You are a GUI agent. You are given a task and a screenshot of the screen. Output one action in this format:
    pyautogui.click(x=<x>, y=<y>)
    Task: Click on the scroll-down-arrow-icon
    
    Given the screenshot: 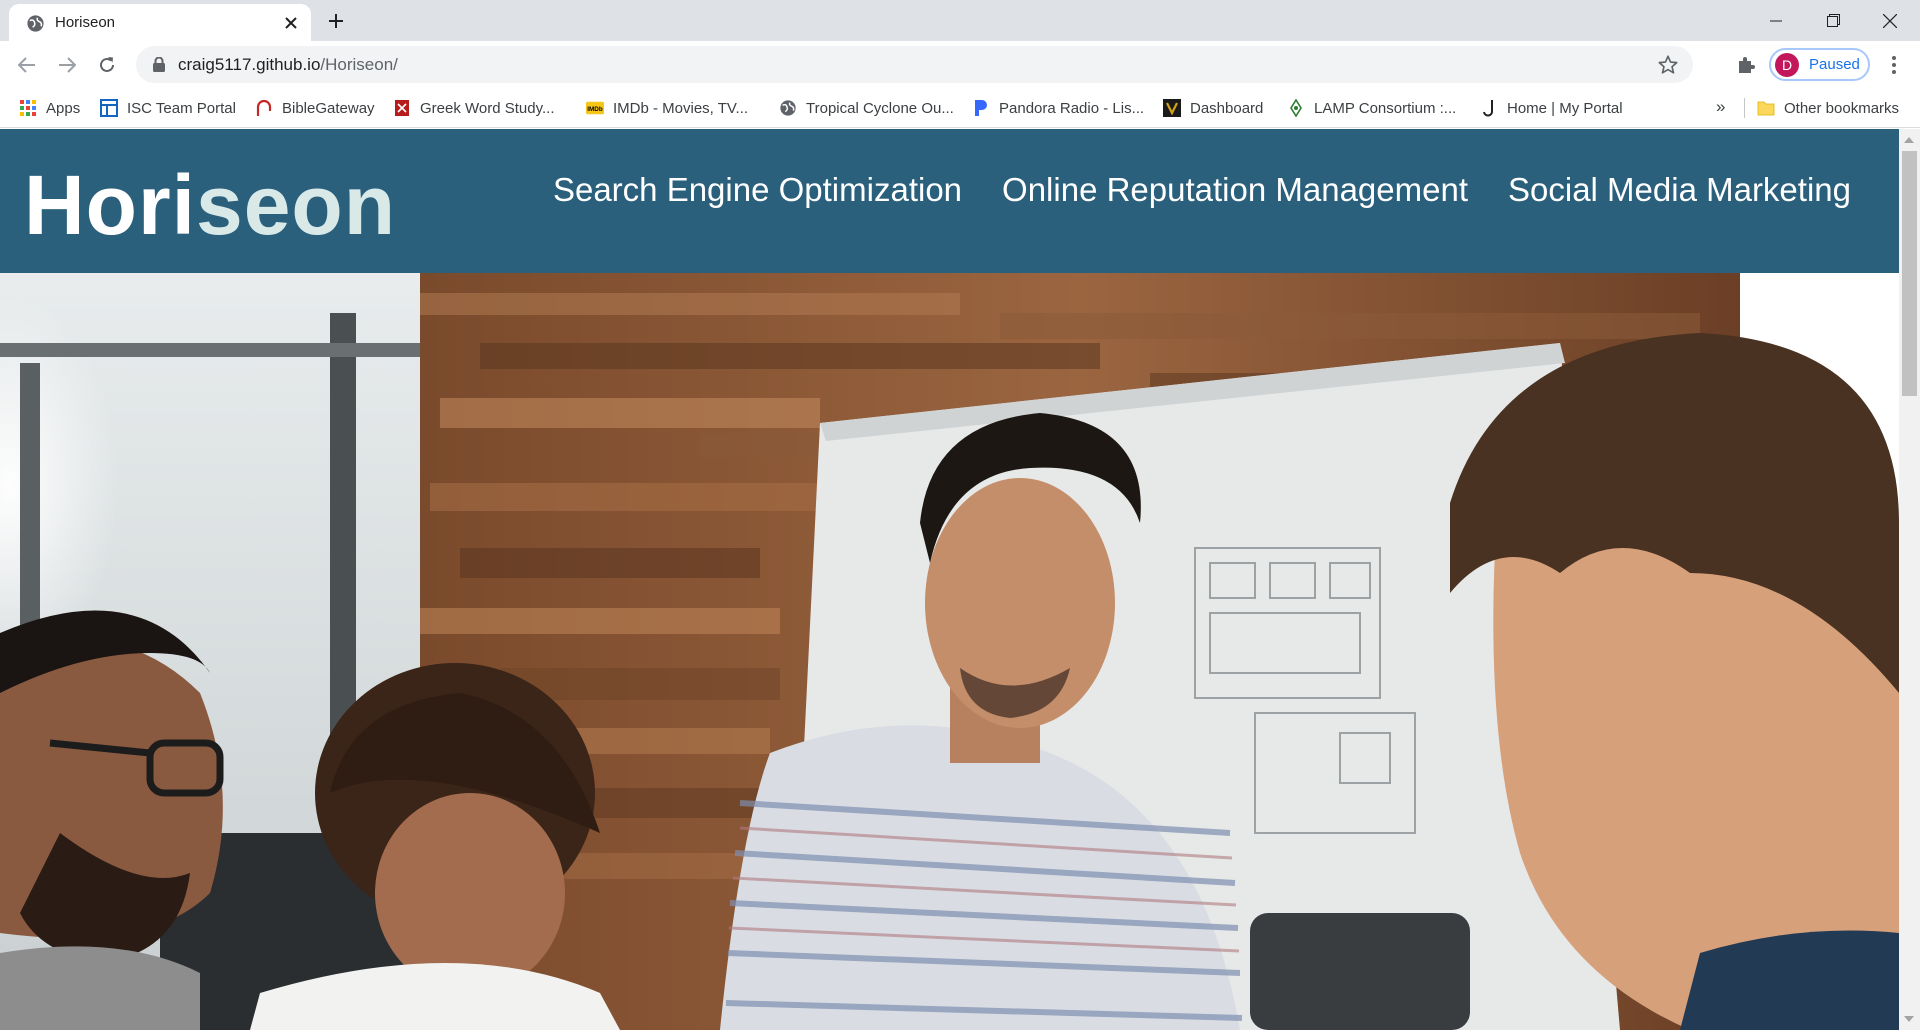 What is the action you would take?
    pyautogui.click(x=1909, y=1019)
    